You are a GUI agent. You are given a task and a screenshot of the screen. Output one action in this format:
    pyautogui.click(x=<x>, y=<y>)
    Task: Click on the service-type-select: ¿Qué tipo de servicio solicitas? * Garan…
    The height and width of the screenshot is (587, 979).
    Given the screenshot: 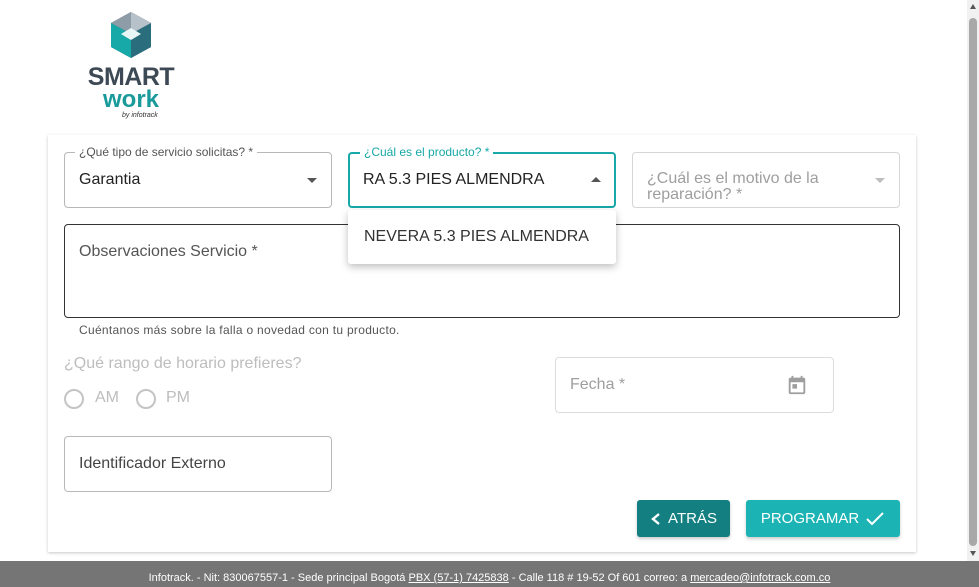 What is the action you would take?
    pyautogui.click(x=198, y=176)
    